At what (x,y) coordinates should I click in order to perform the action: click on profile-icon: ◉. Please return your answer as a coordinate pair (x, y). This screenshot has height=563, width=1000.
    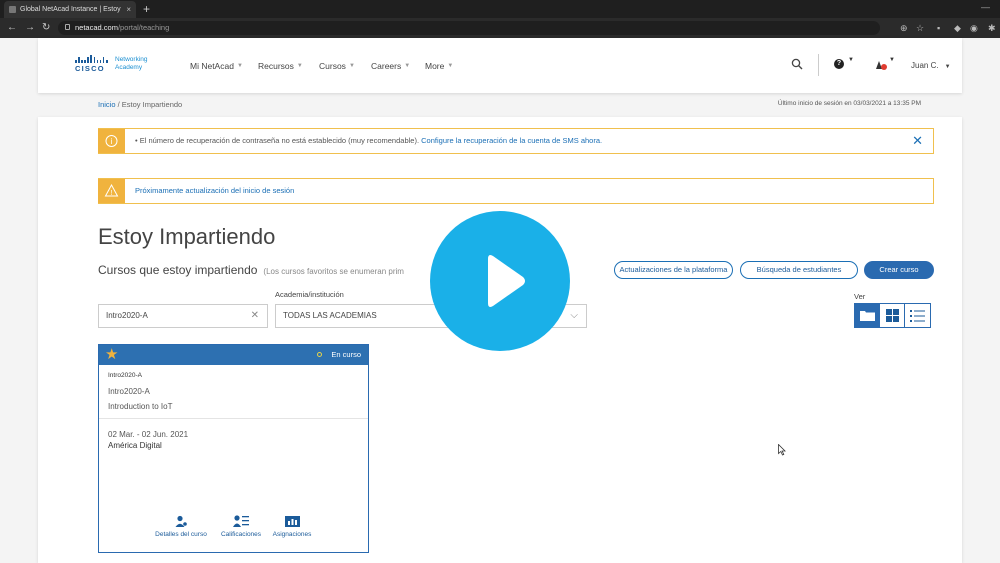
    Looking at the image, I should click on (974, 28).